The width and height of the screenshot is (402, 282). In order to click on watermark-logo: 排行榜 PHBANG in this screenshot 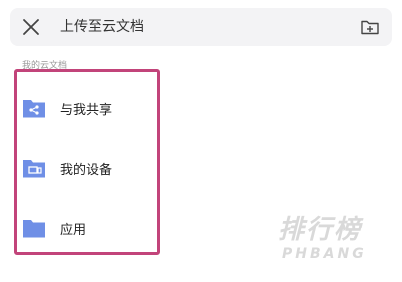, I will do `click(333, 242)`.